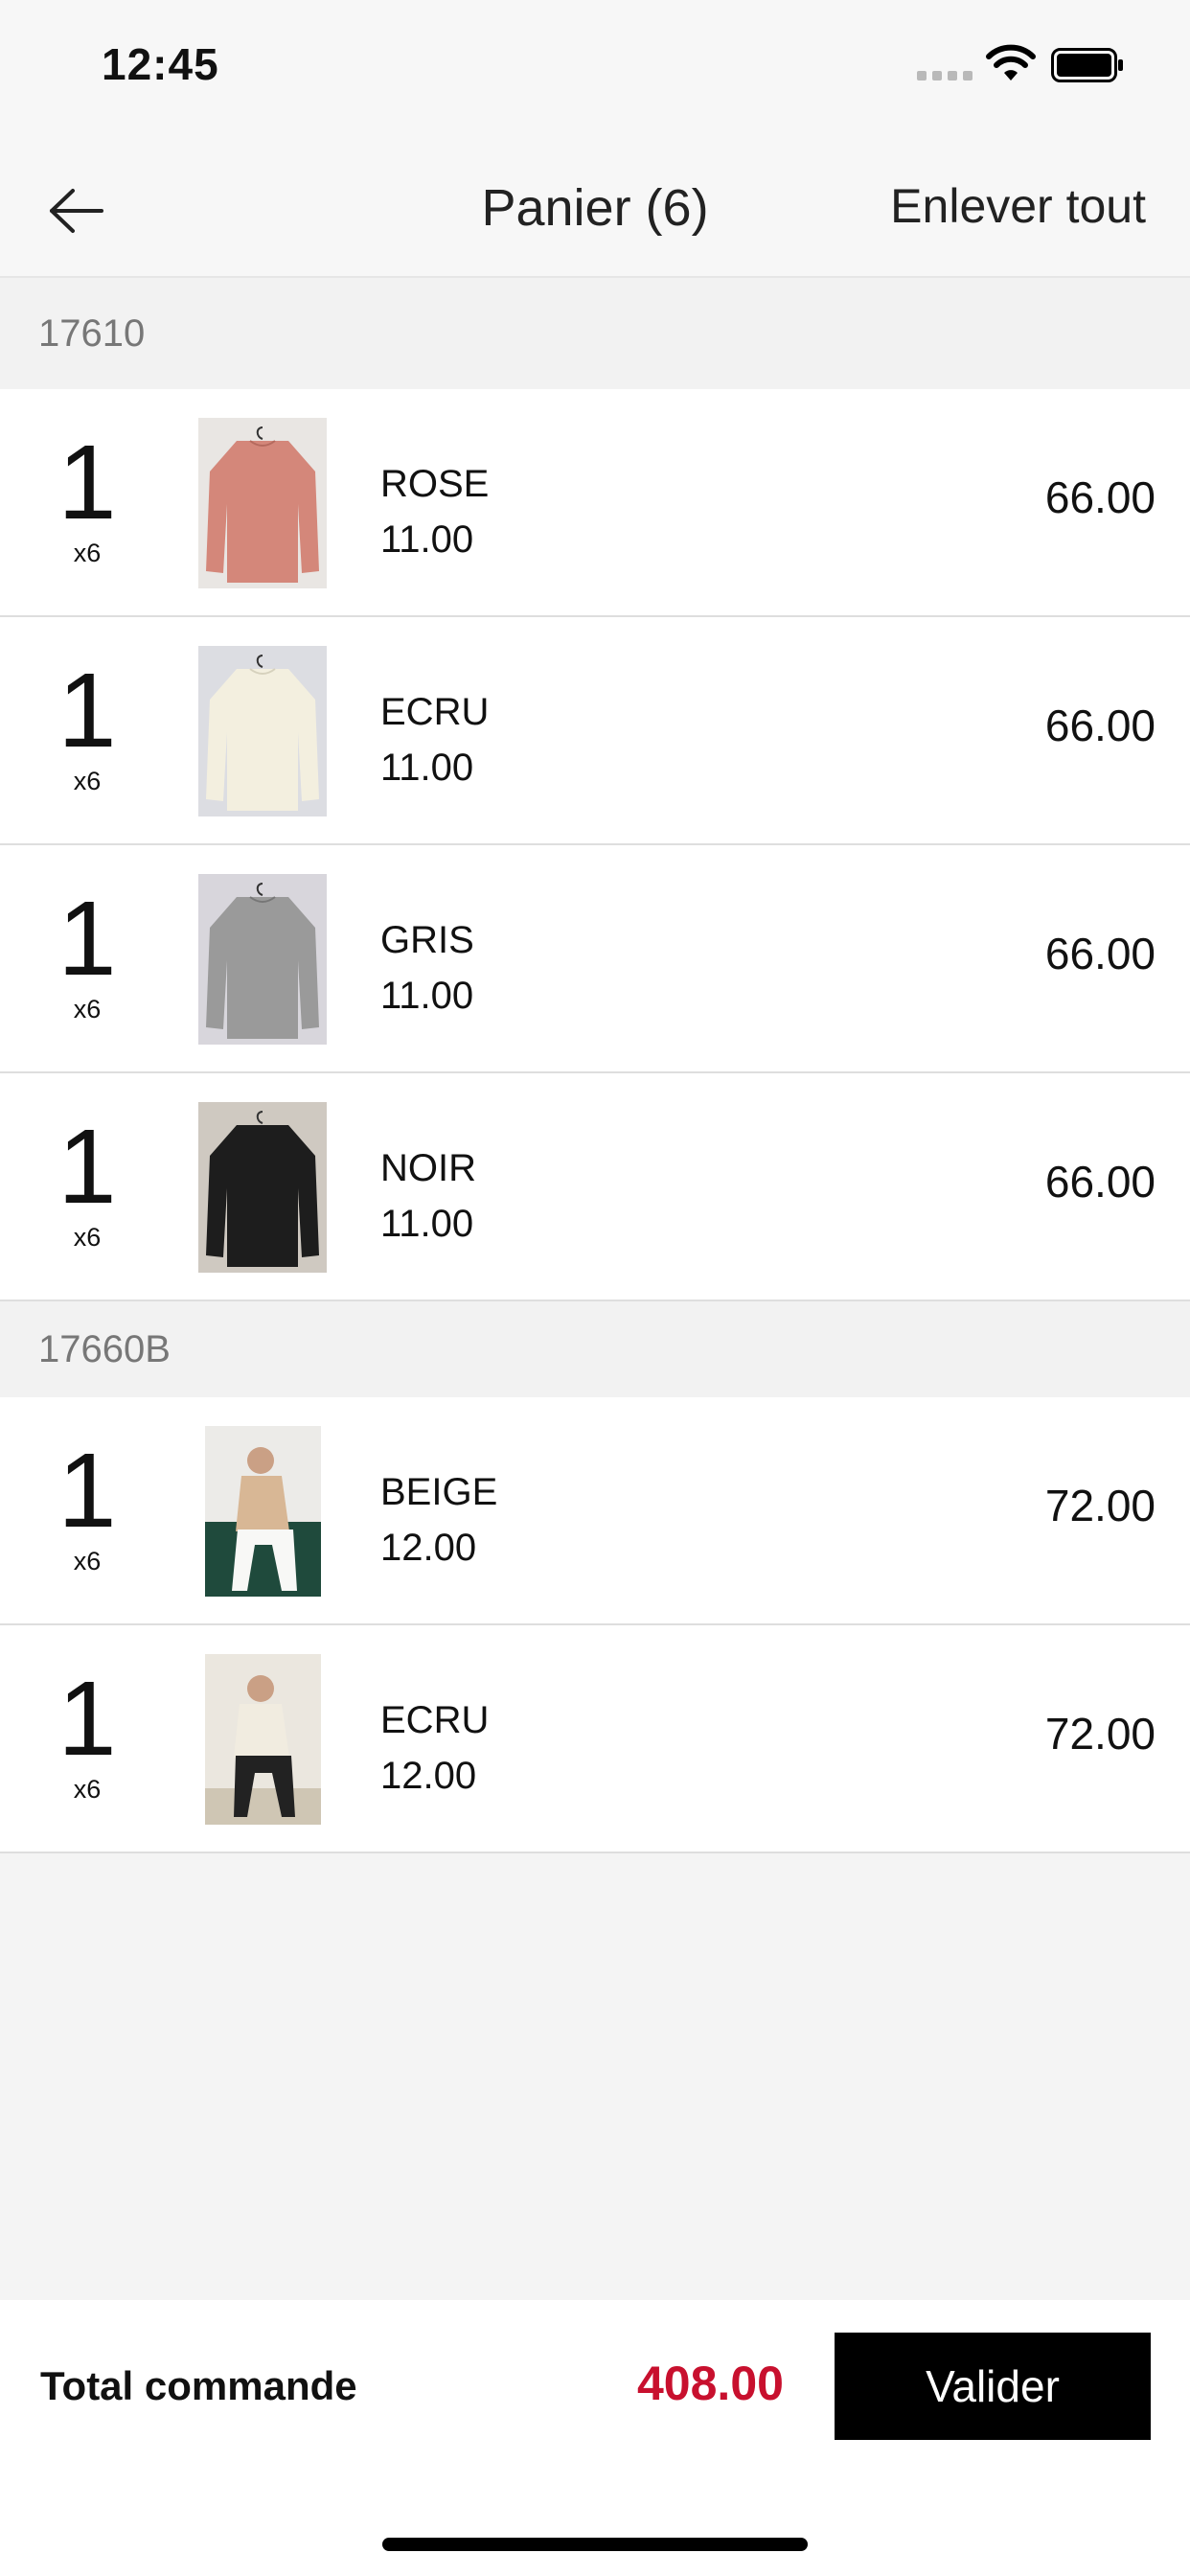 The image size is (1190, 2576). I want to click on cart-item-row: 1 x6 ROSE 11.00 66.00, so click(595, 503).